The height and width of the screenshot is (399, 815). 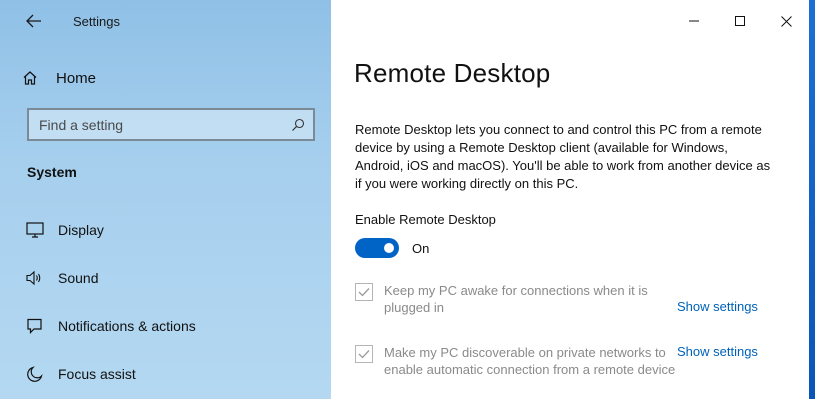 What do you see at coordinates (52, 172) in the screenshot?
I see `section-title: System` at bounding box center [52, 172].